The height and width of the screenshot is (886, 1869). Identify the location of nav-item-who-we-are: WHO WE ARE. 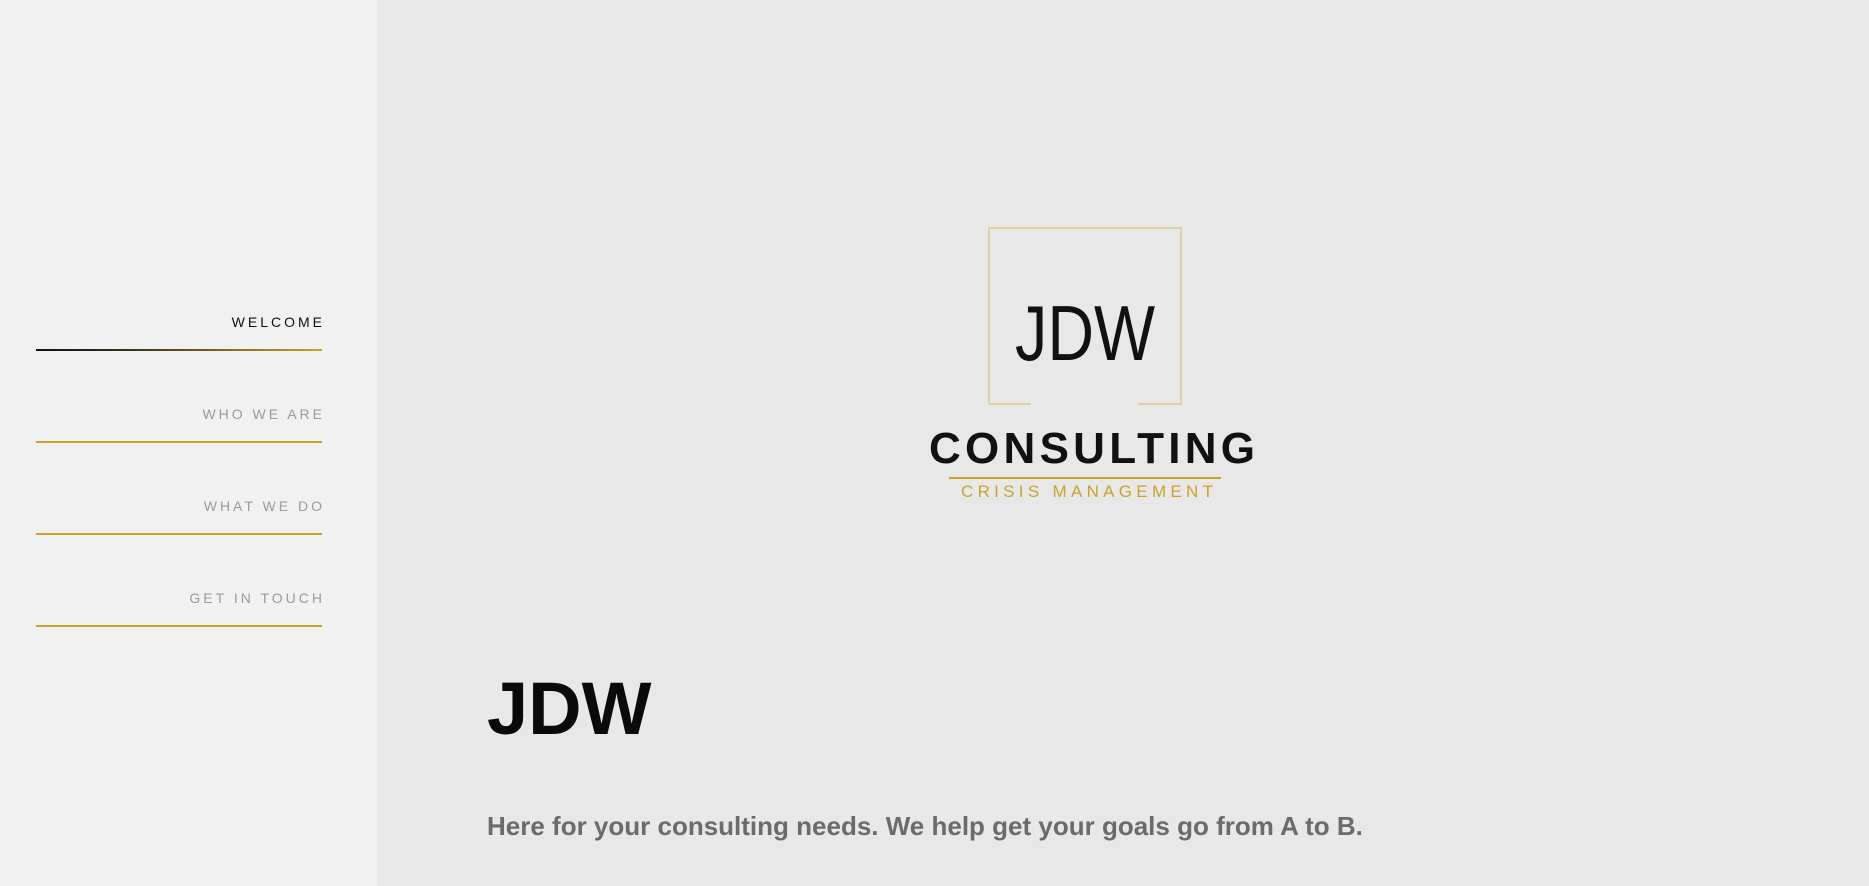
(179, 438).